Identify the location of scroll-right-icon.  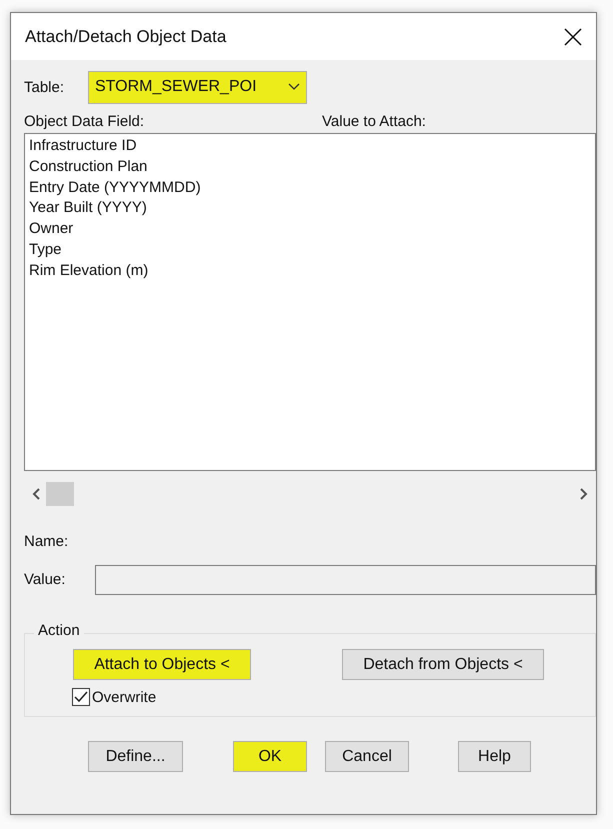
(583, 494).